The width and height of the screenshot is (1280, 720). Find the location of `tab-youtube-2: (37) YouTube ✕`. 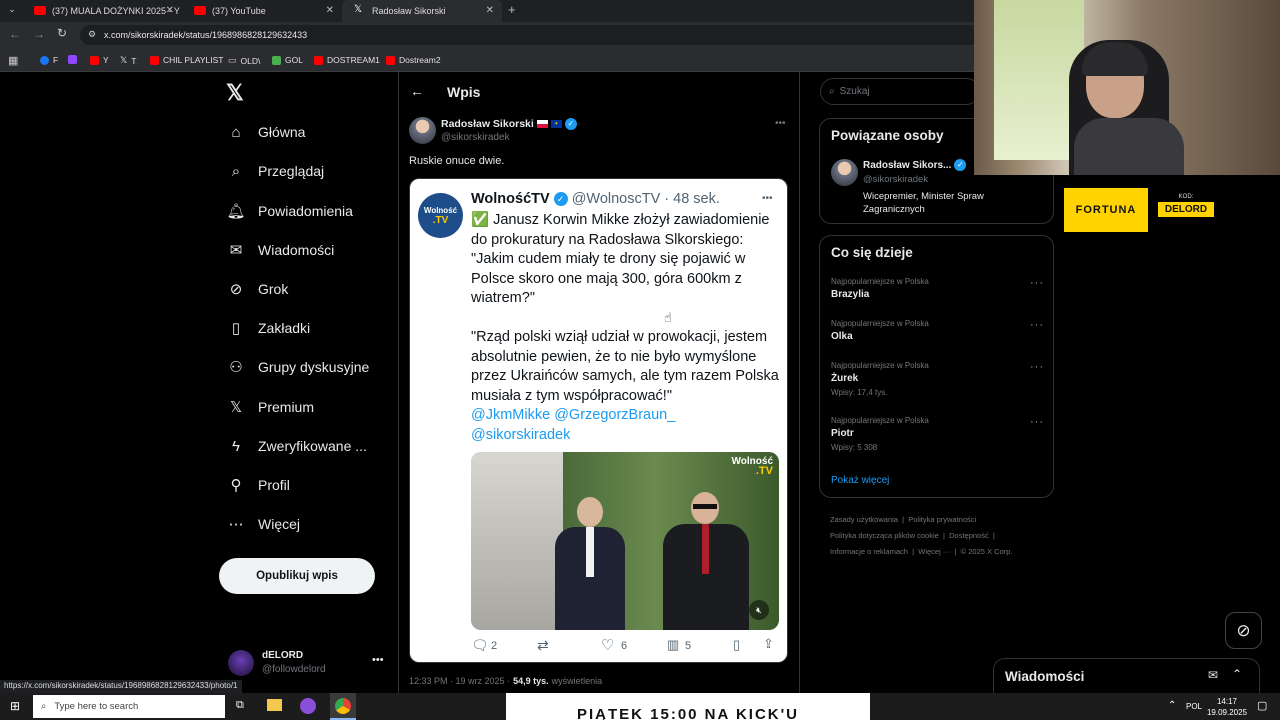

tab-youtube-2: (37) YouTube ✕ is located at coordinates (262, 11).